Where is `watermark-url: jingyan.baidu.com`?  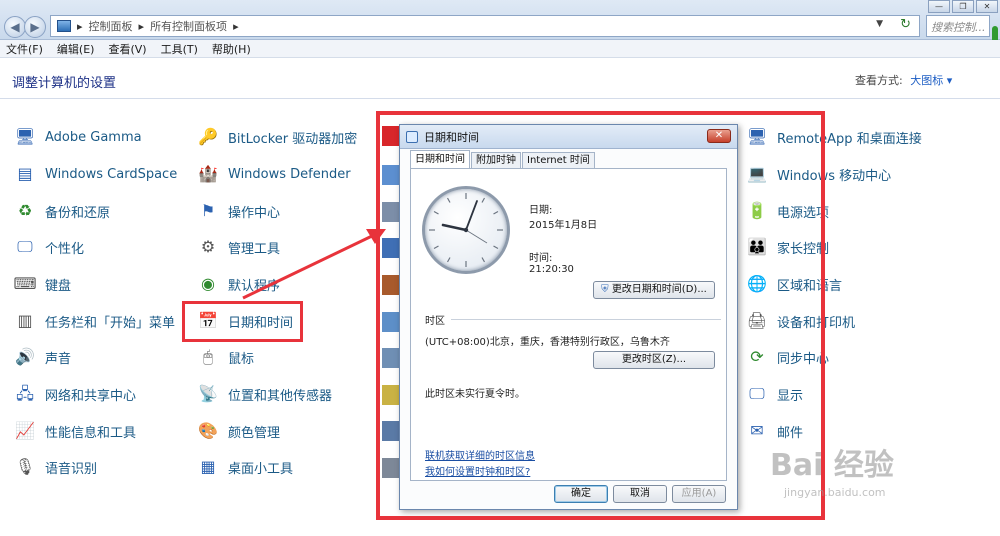 watermark-url: jingyan.baidu.com is located at coordinates (835, 492).